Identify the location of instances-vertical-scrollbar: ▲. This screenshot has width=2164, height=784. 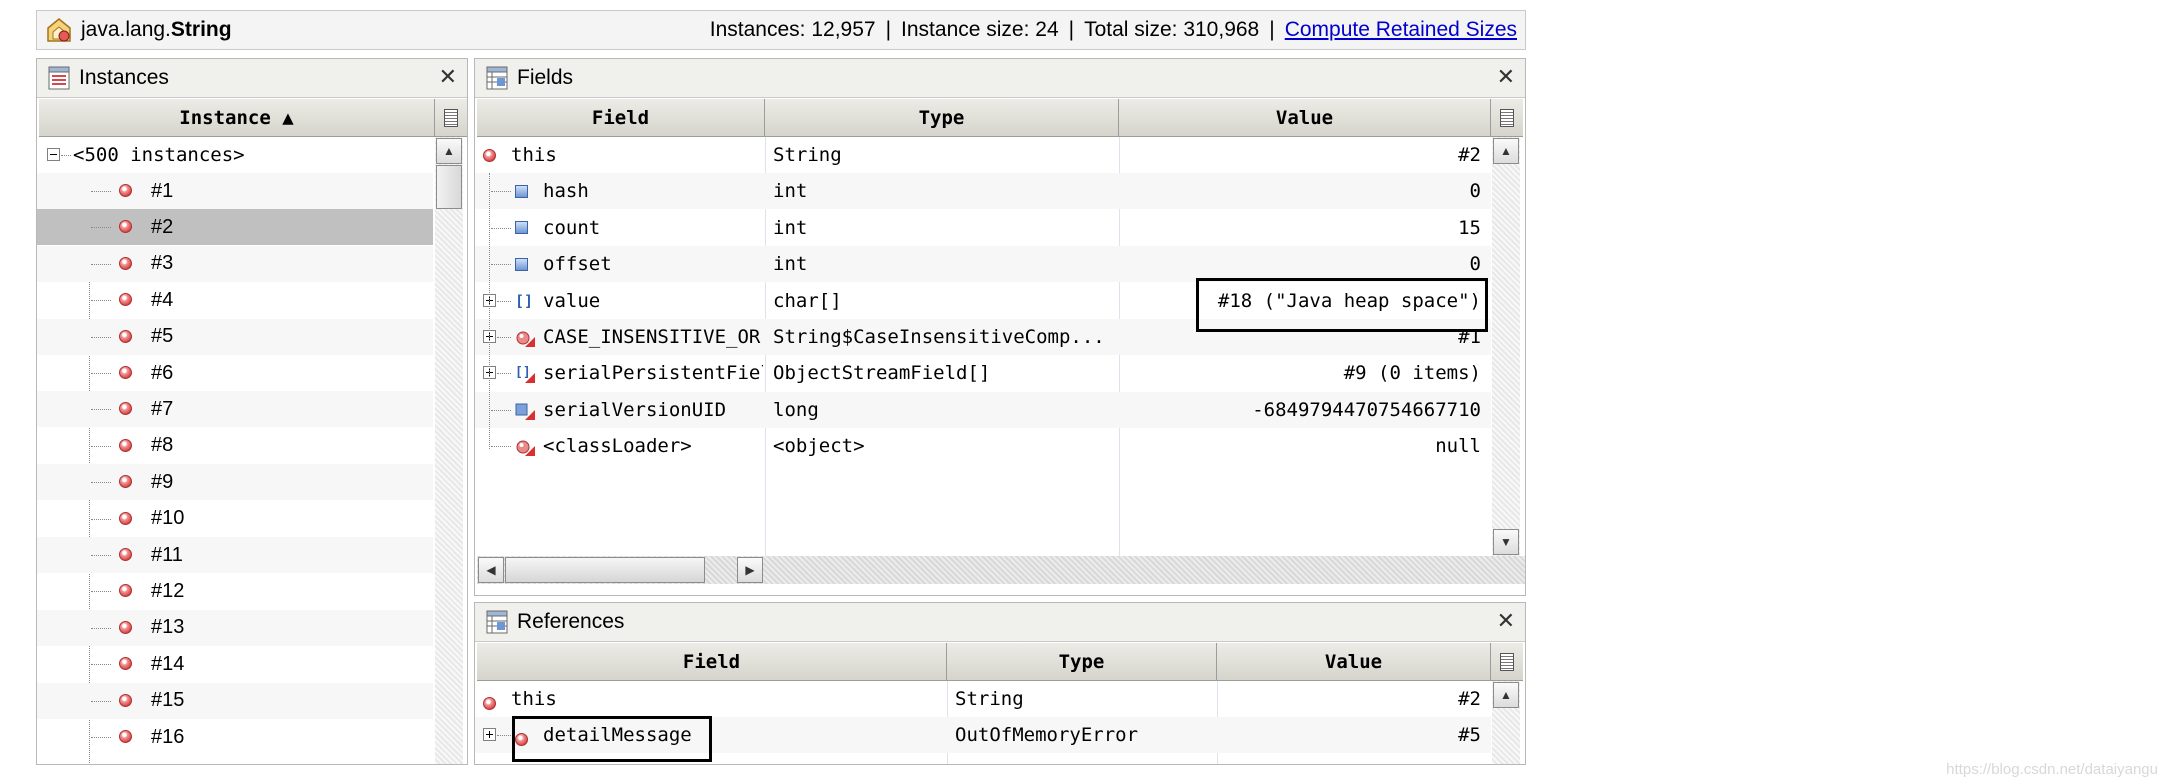
(449, 450).